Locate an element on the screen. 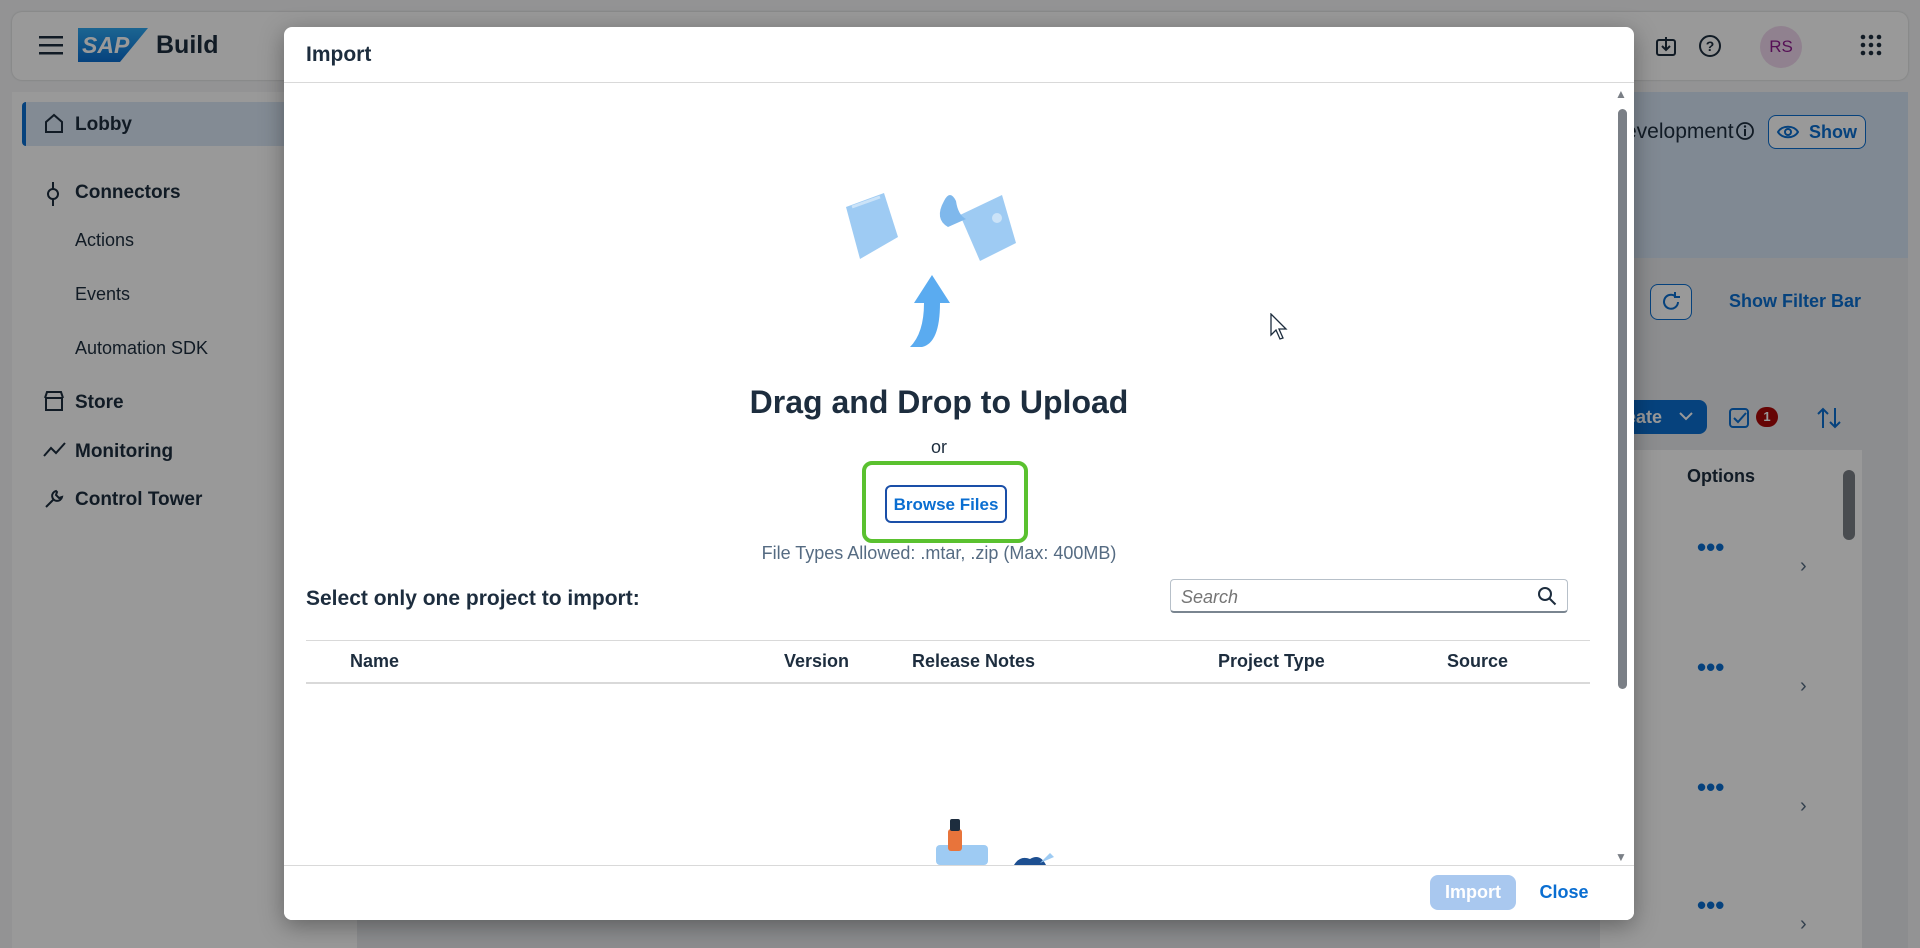  import-button: Import is located at coordinates (1473, 892).